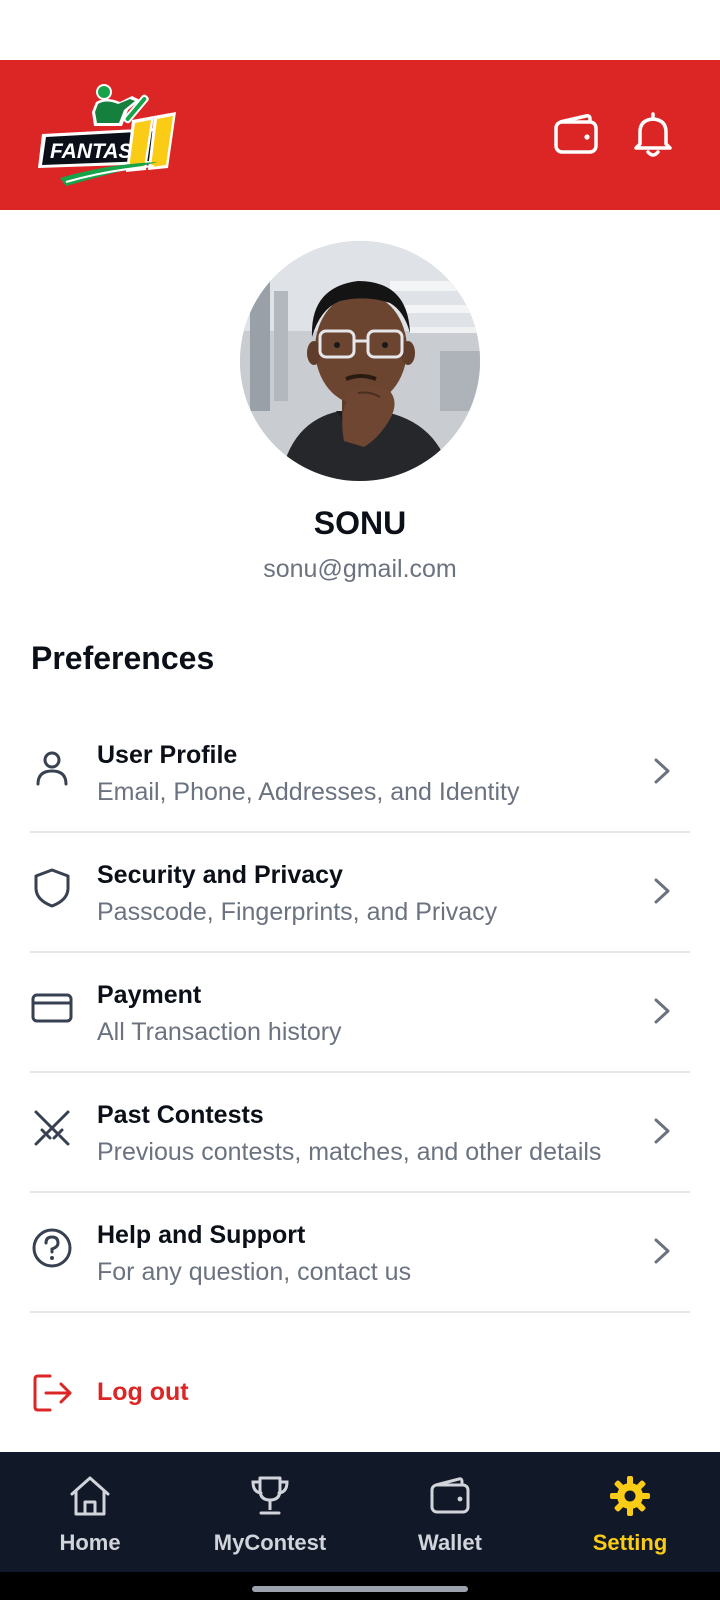  I want to click on menu-item-subtitle: Email, Phone, Addresses, and Identity, so click(308, 792).